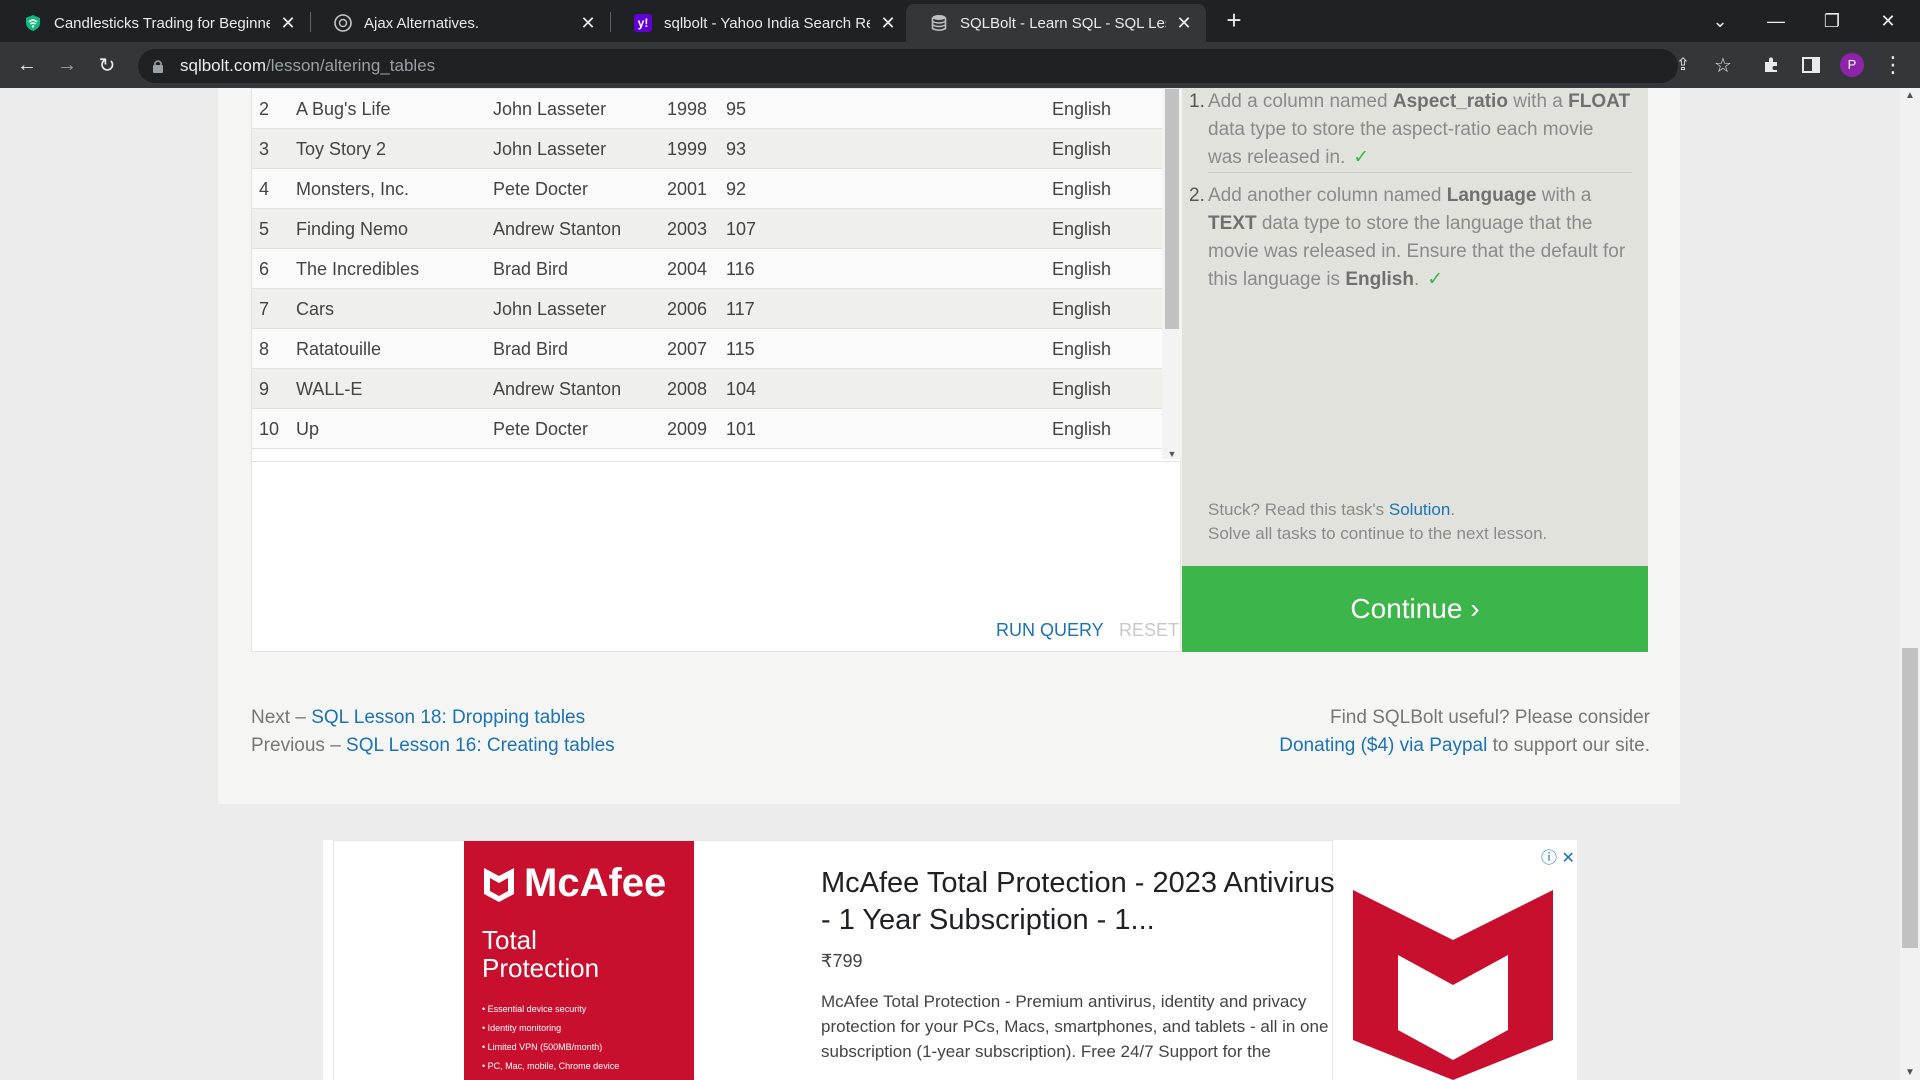  I want to click on tab-sqlbolt: SQLBolt - Learn SQL - SQL Lesso ✕, so click(1056, 23).